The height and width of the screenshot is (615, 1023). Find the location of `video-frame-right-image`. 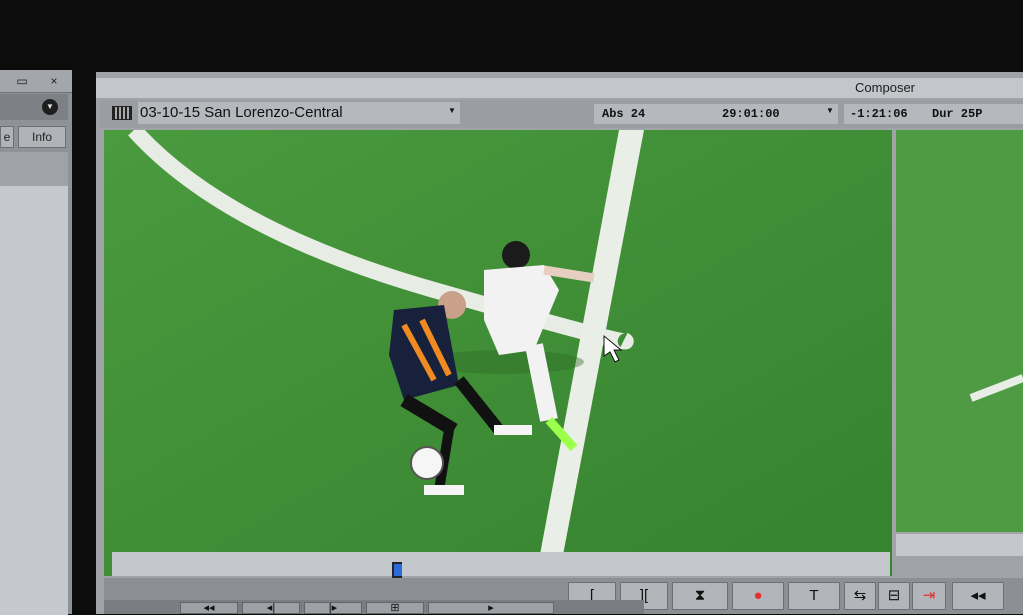

video-frame-right-image is located at coordinates (959, 331).